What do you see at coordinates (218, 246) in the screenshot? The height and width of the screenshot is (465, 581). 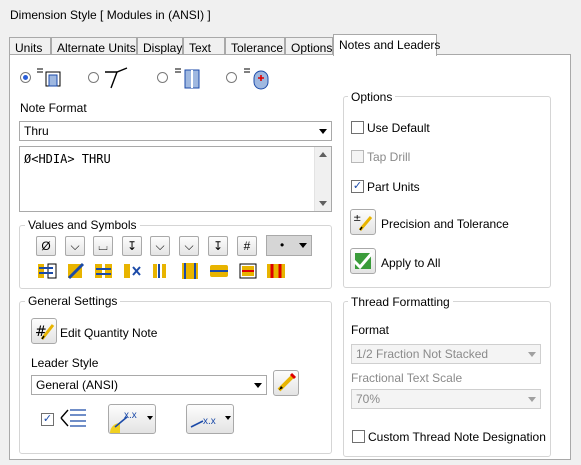 I see `thread-depth-symbol-button: ↧` at bounding box center [218, 246].